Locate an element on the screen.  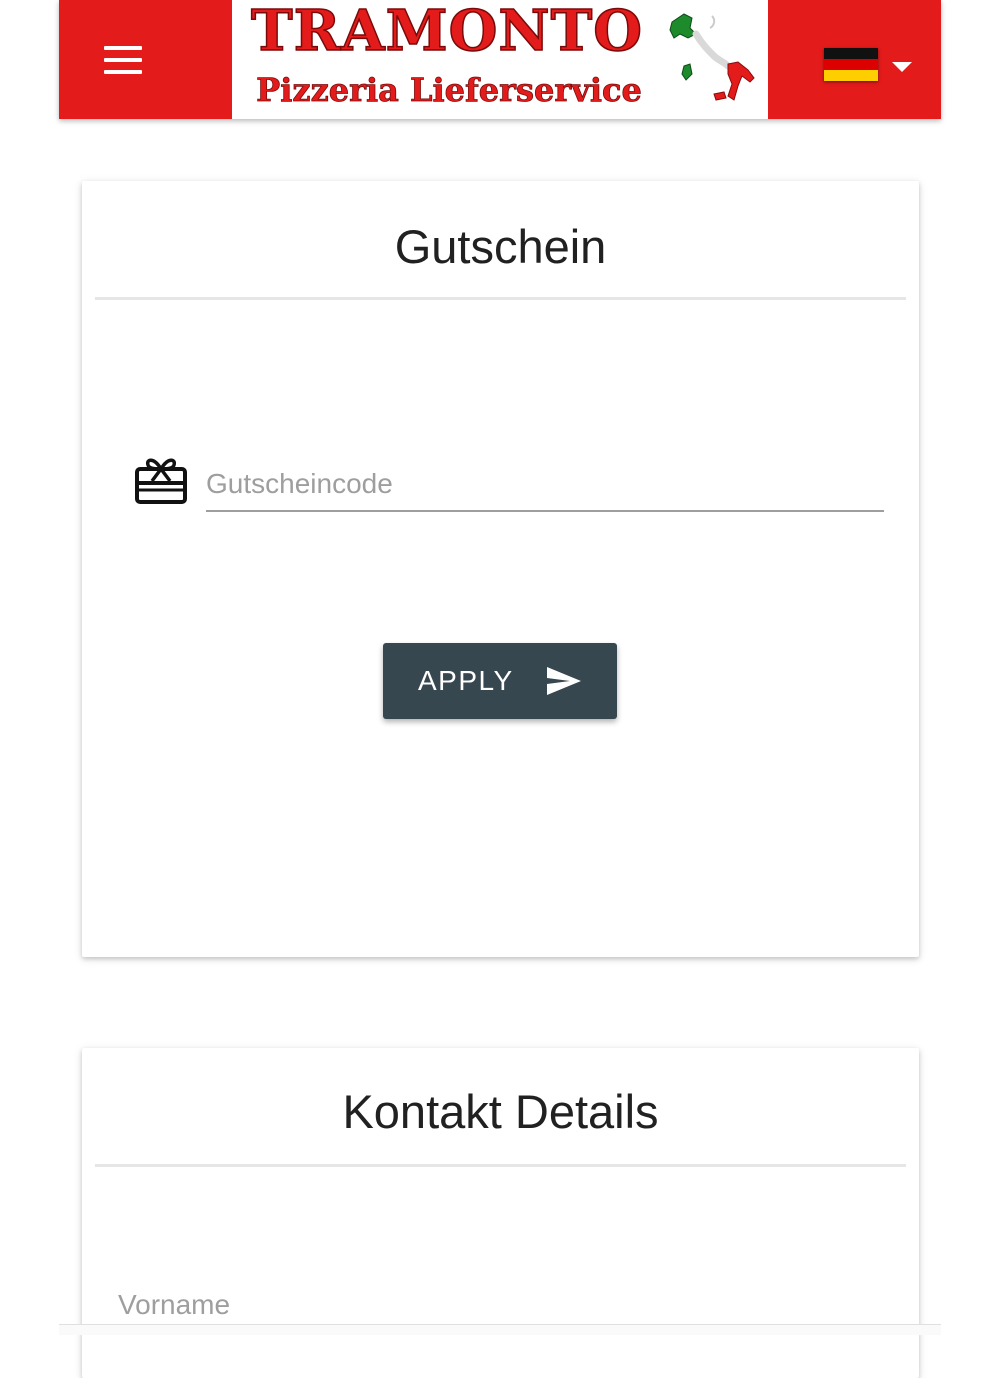
brand-logo: TRAMONTO Pizzeria Lieferservice is located at coordinates (500, 59).